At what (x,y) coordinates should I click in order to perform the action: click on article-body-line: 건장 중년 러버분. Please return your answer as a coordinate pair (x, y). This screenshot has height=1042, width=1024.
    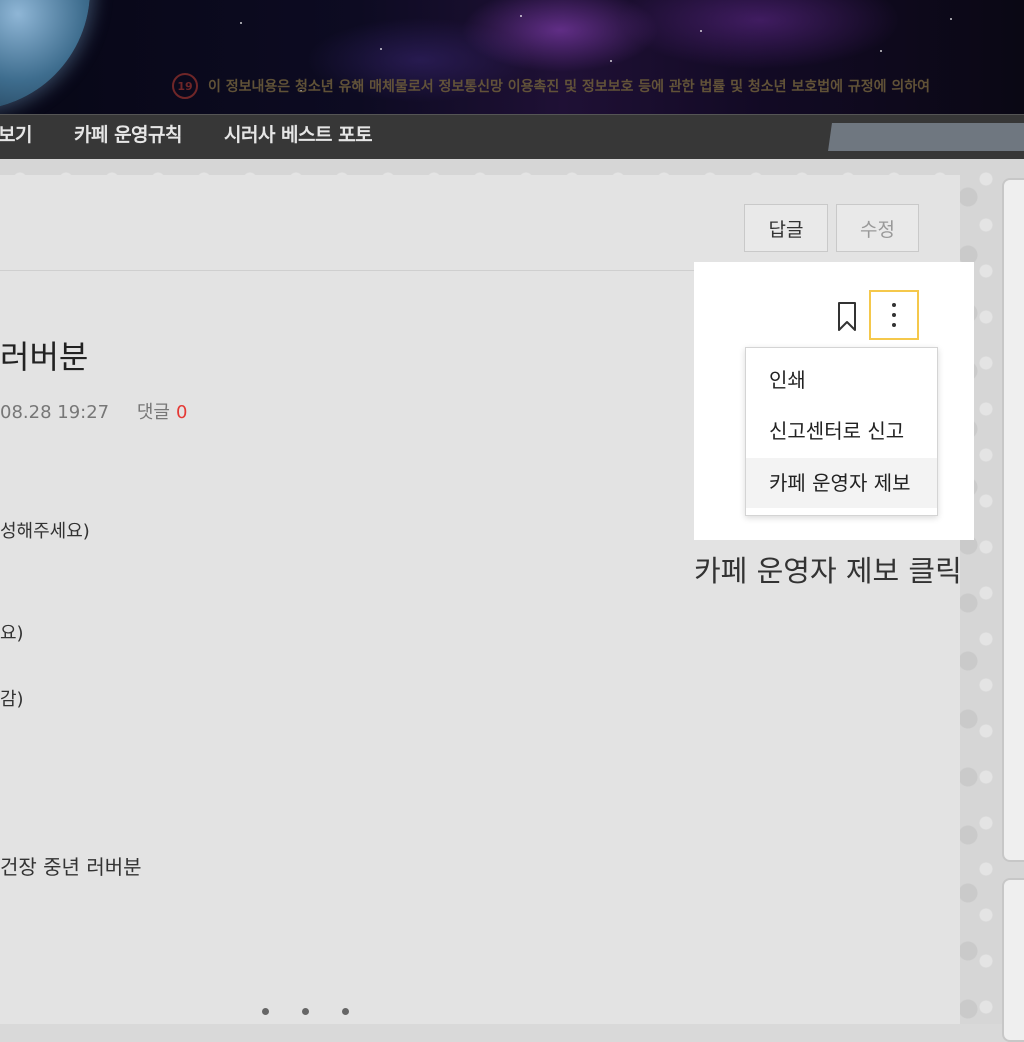
    Looking at the image, I should click on (71, 867).